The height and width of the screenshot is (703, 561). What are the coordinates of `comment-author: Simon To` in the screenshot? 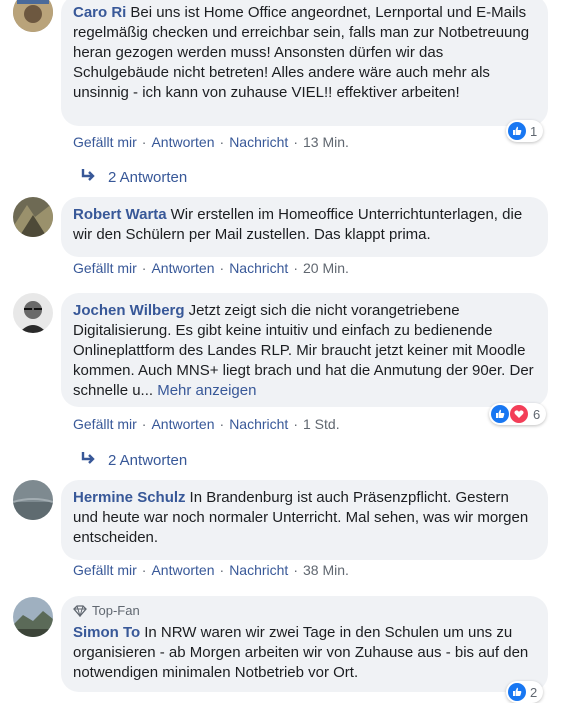 It's located at (106, 632).